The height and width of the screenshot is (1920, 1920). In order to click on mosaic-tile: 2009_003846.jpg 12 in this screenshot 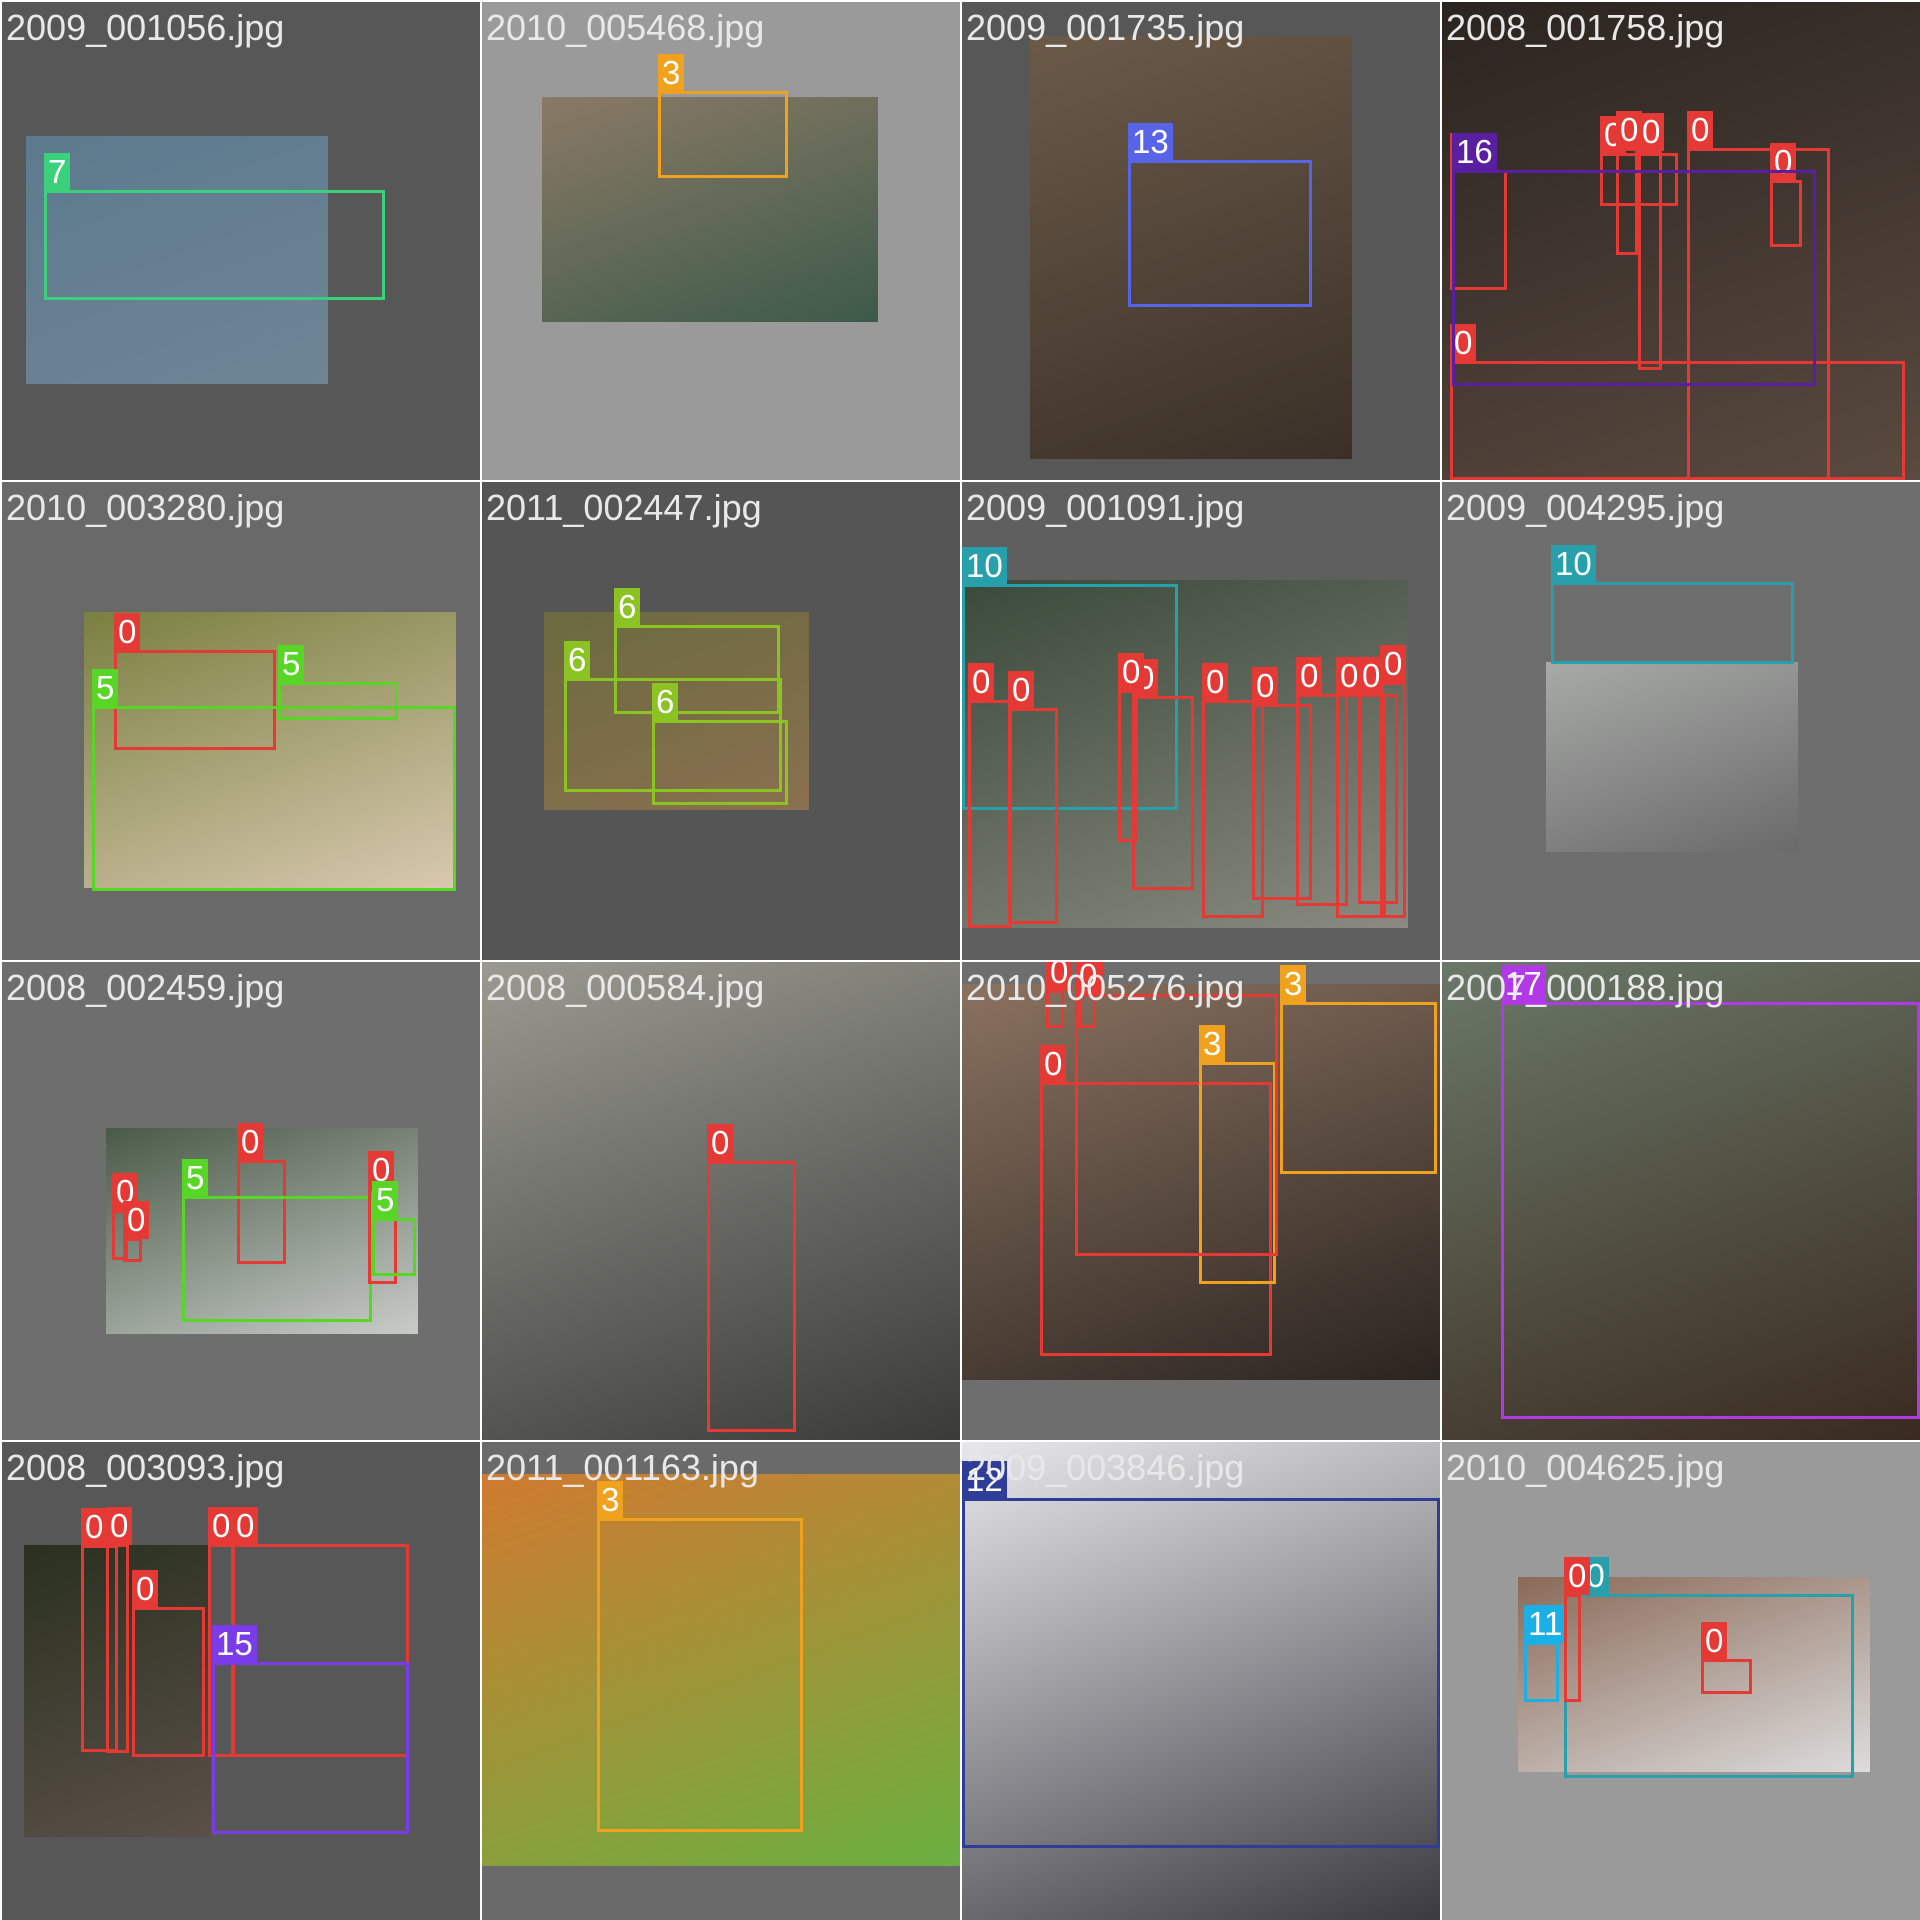, I will do `click(1201, 1681)`.